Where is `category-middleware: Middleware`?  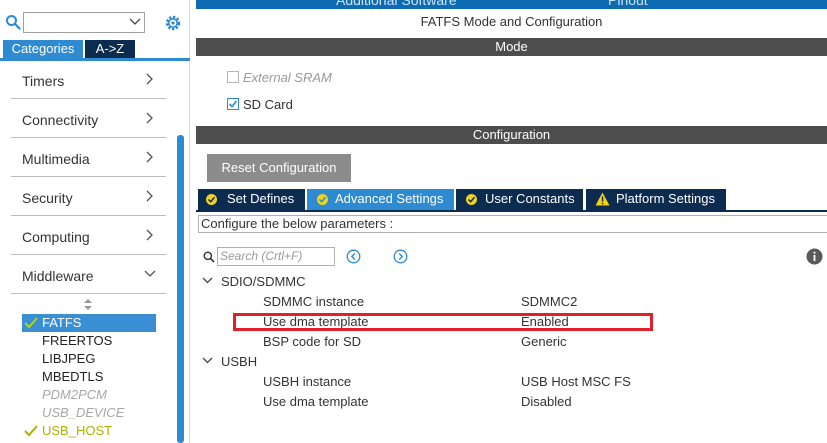
category-middleware: Middleware is located at coordinates (88, 275).